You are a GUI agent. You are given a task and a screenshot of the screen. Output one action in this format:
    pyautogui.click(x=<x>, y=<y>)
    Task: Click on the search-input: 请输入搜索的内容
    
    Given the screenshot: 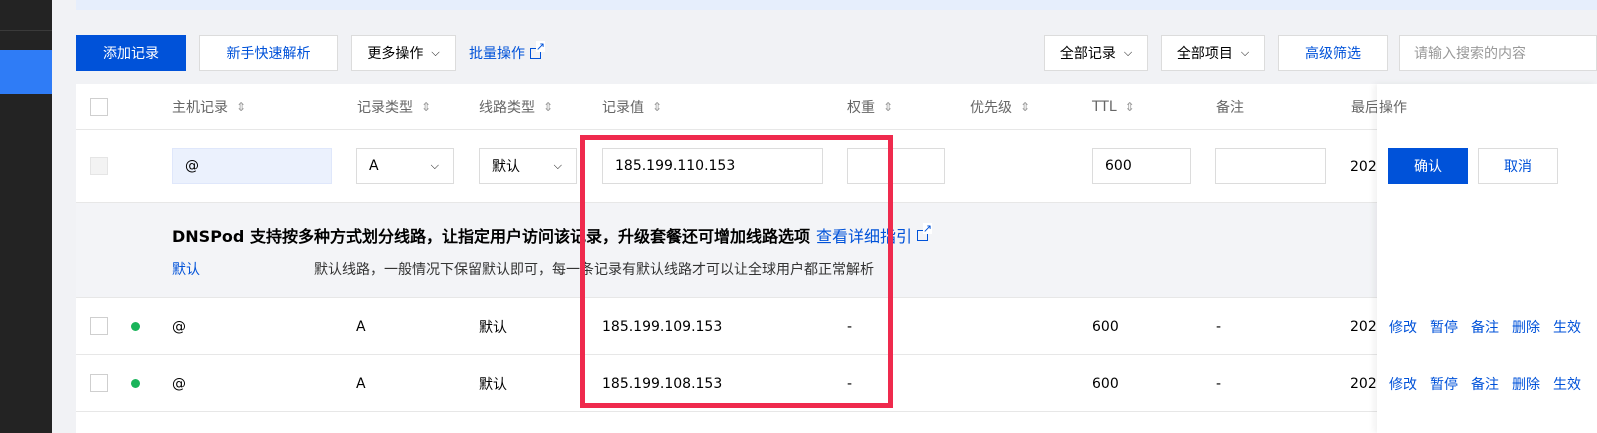 What is the action you would take?
    pyautogui.click(x=1498, y=53)
    